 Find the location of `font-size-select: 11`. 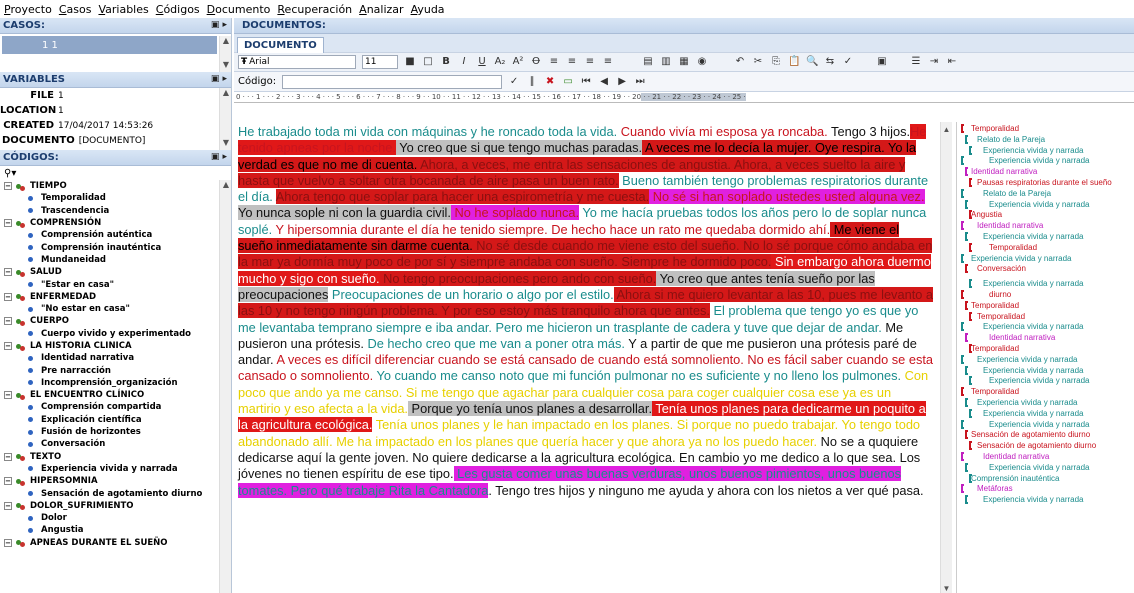

font-size-select: 11 is located at coordinates (380, 62).